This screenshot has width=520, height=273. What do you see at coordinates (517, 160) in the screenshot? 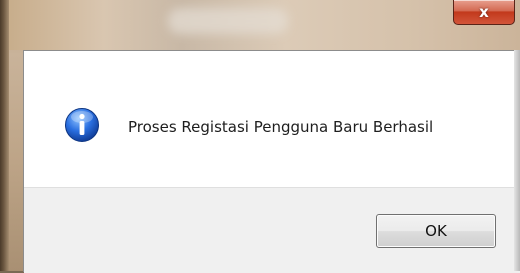
I see `window-right-border` at bounding box center [517, 160].